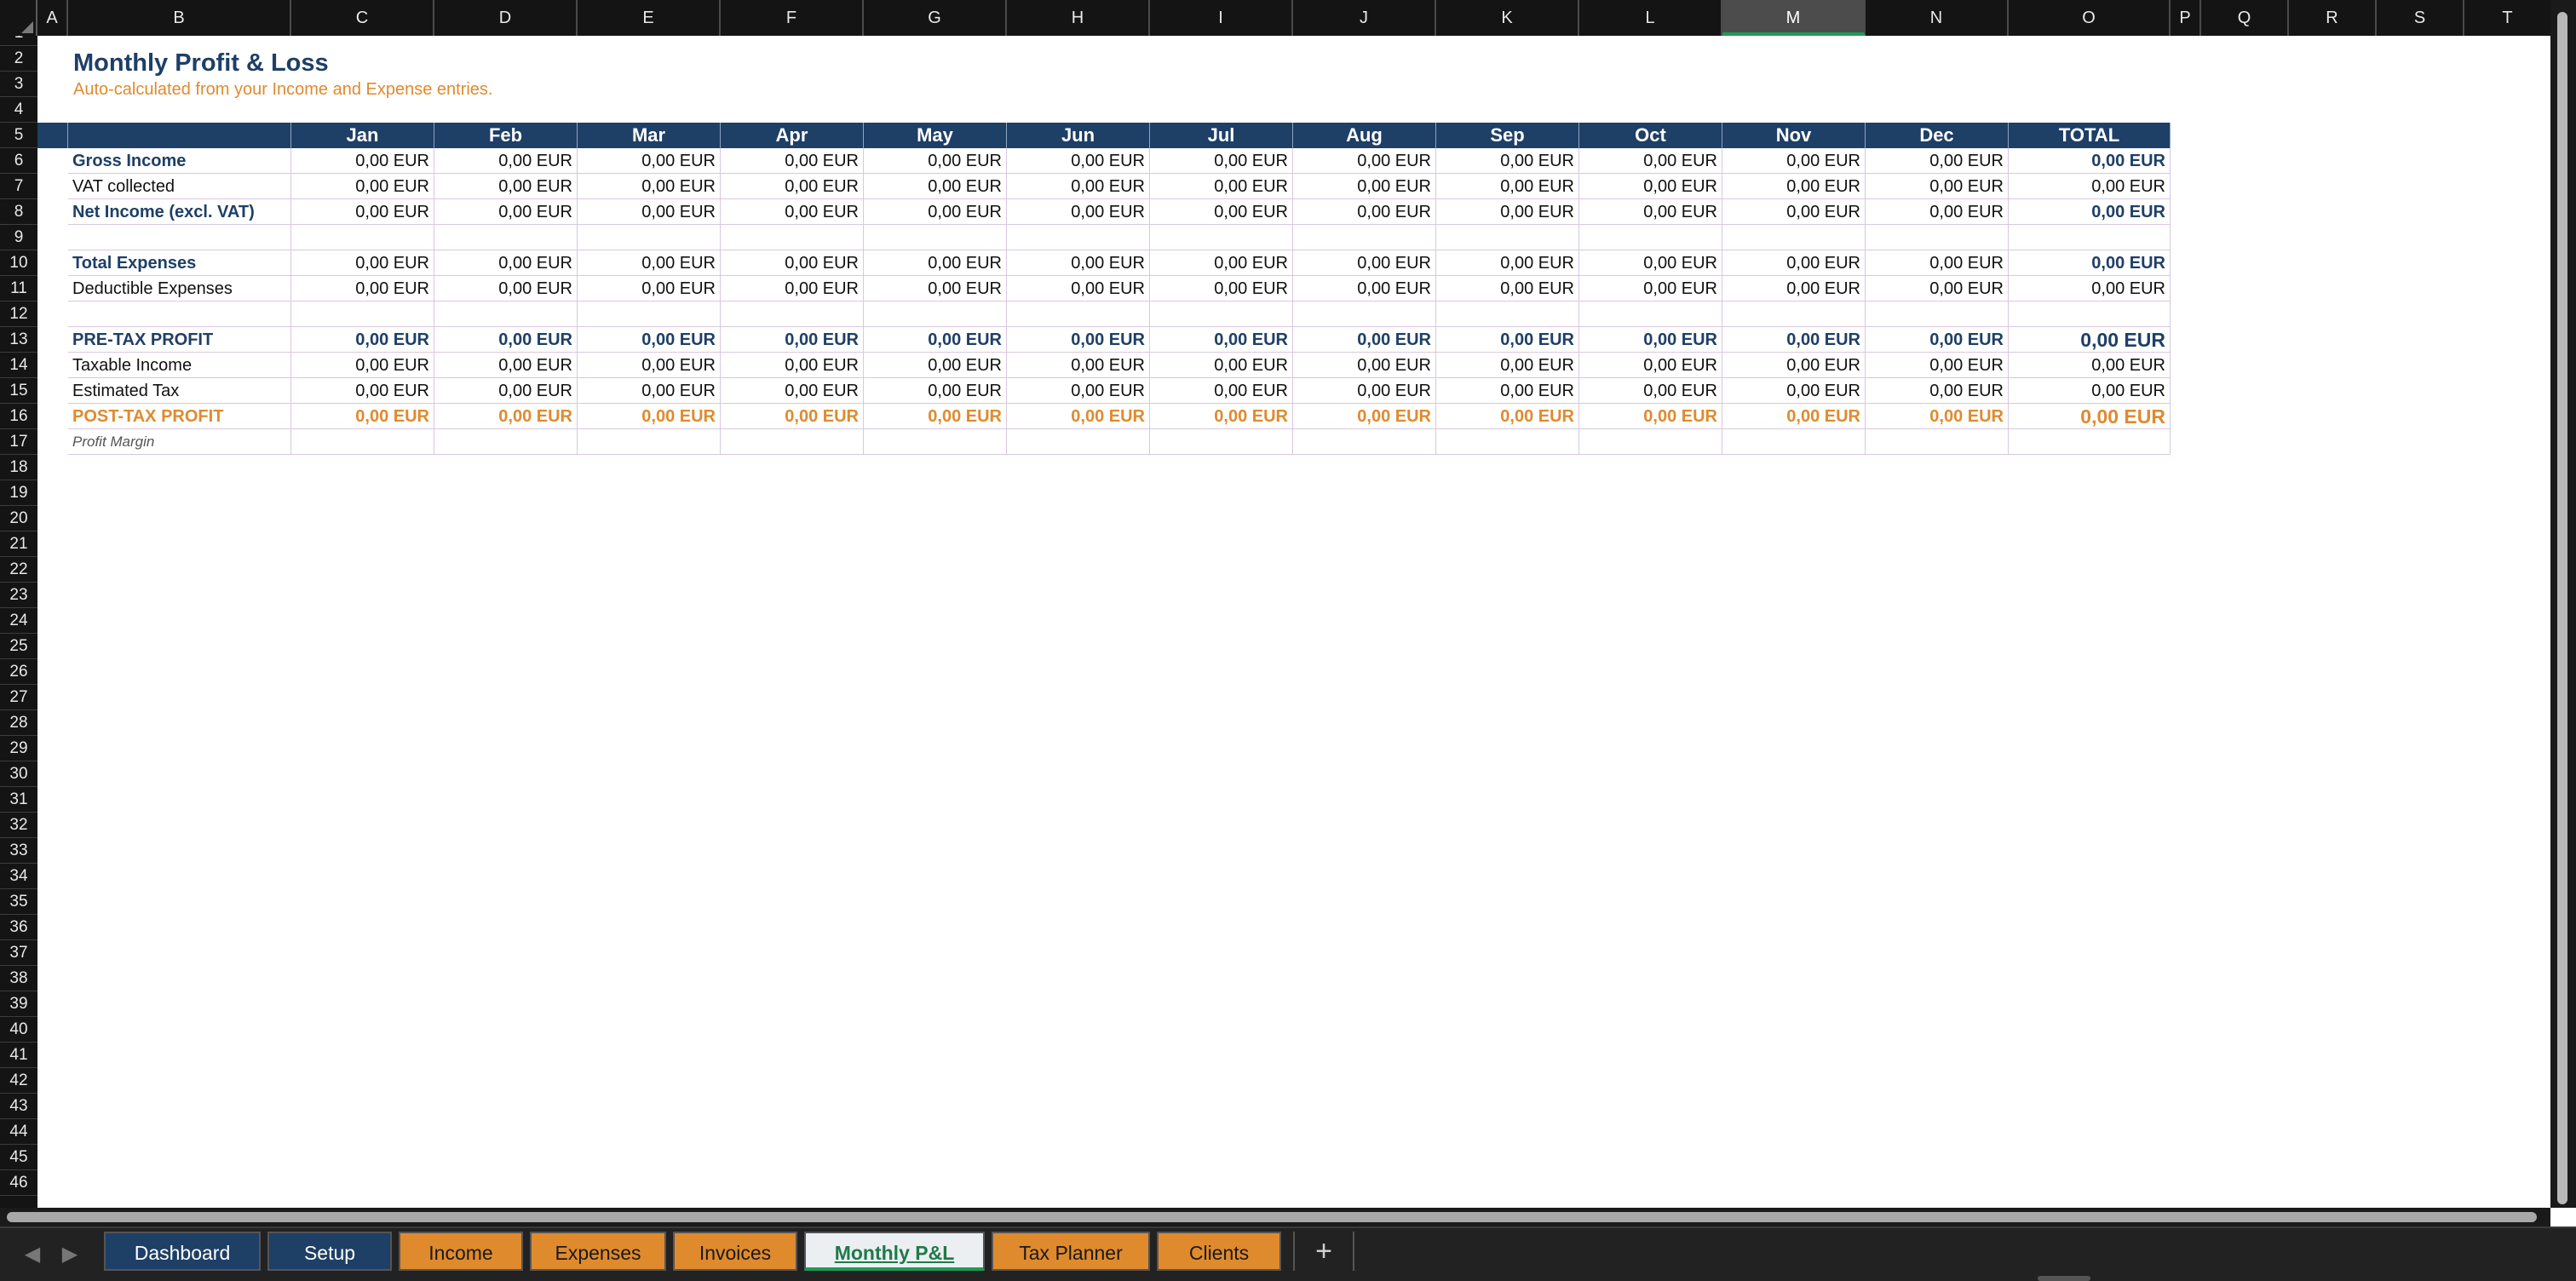 The image size is (2576, 1281). Describe the element at coordinates (1079, 135) in the screenshot. I see `month-header-jun: Jun` at that location.